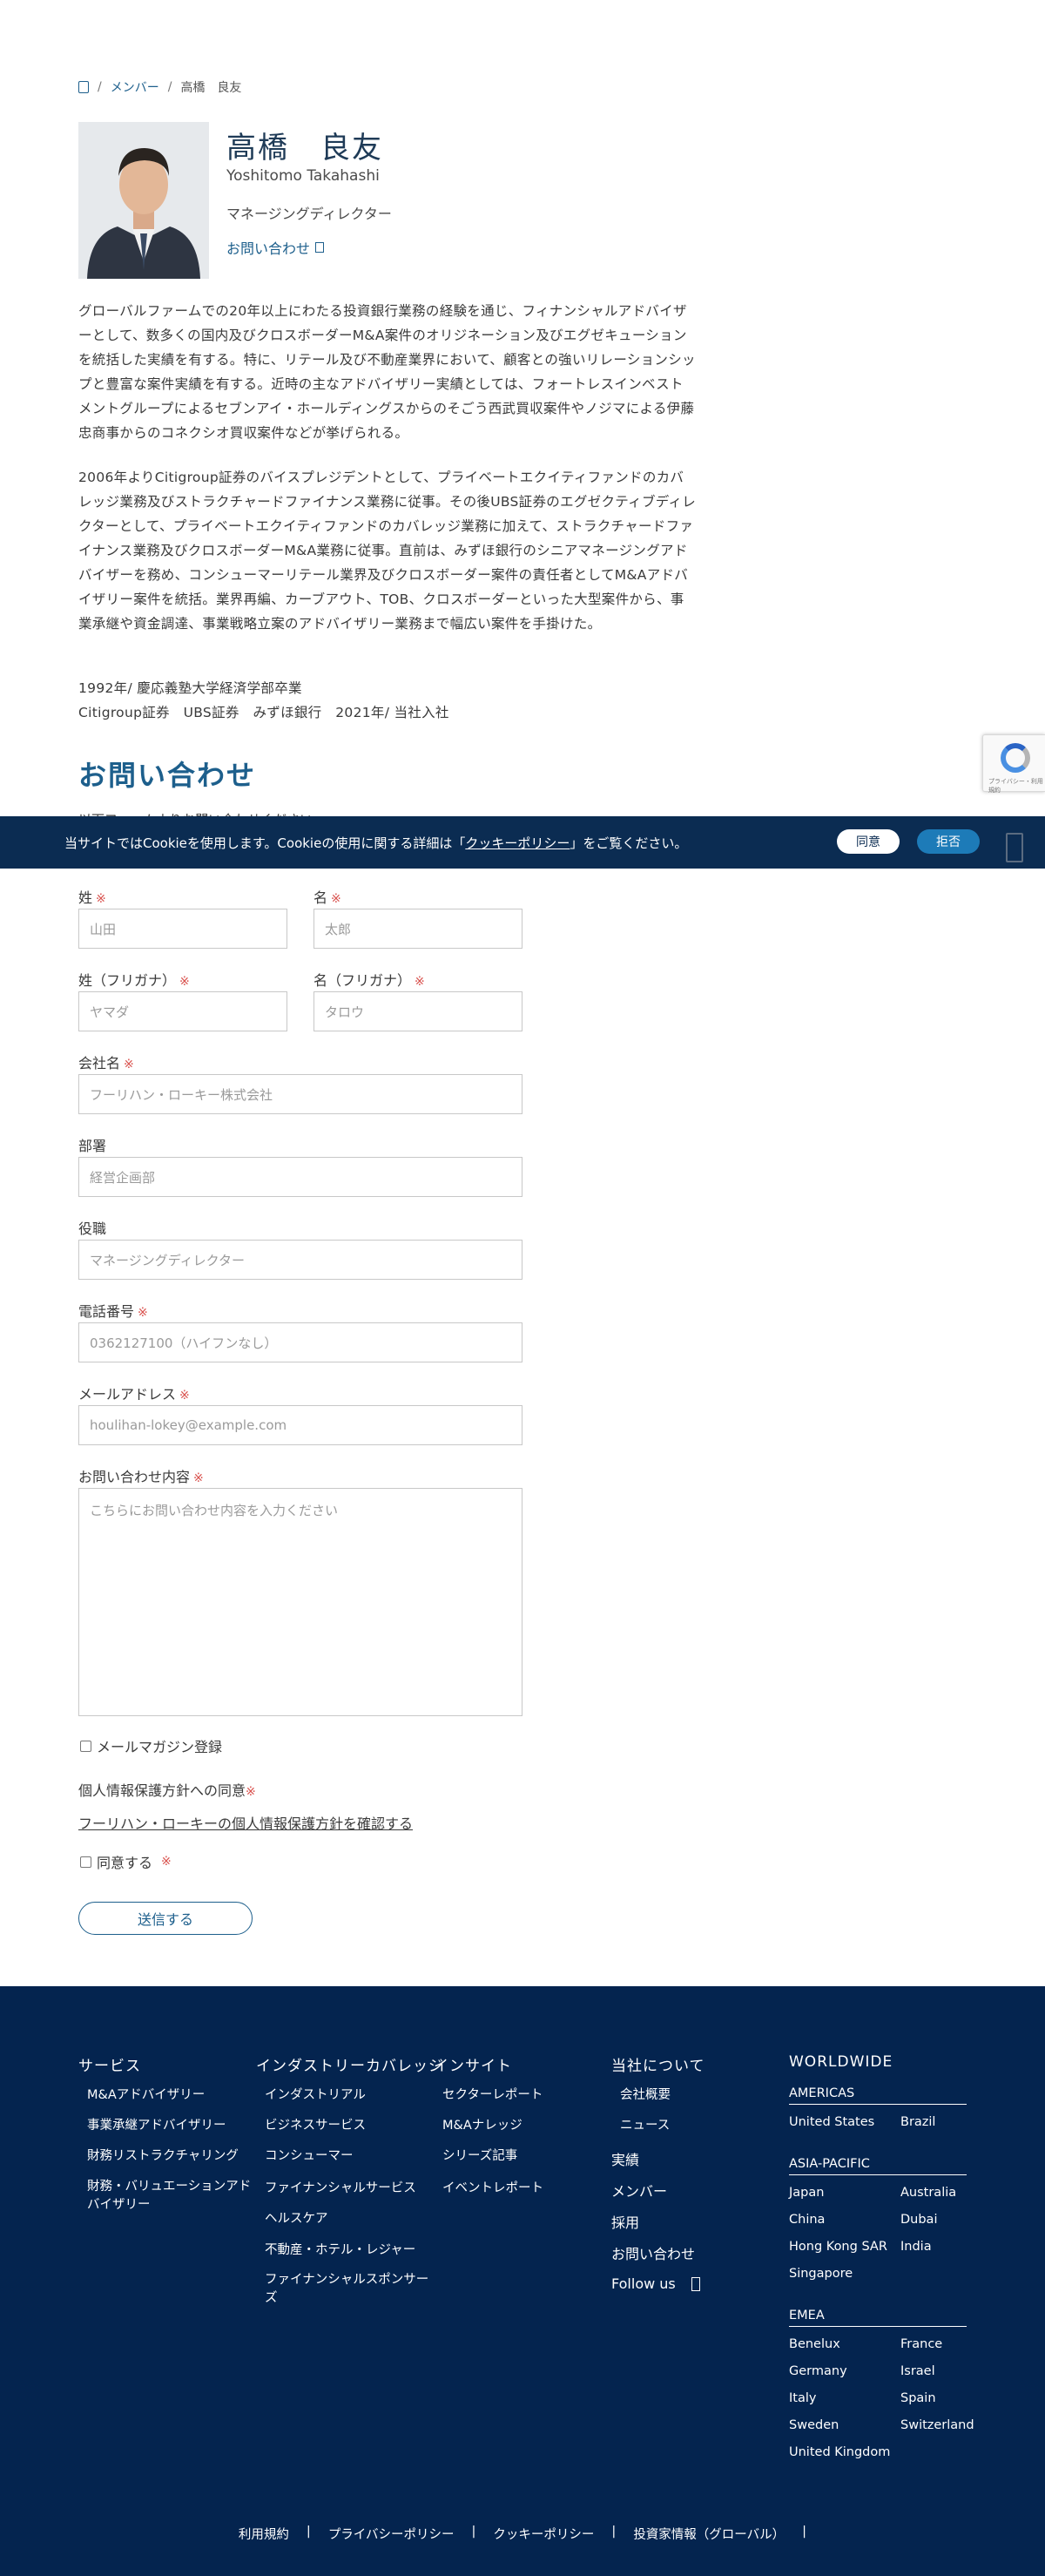 Image resolution: width=1045 pixels, height=2576 pixels. What do you see at coordinates (134, 1477) in the screenshot?
I see `message-label-text: お問い合わせ内容` at bounding box center [134, 1477].